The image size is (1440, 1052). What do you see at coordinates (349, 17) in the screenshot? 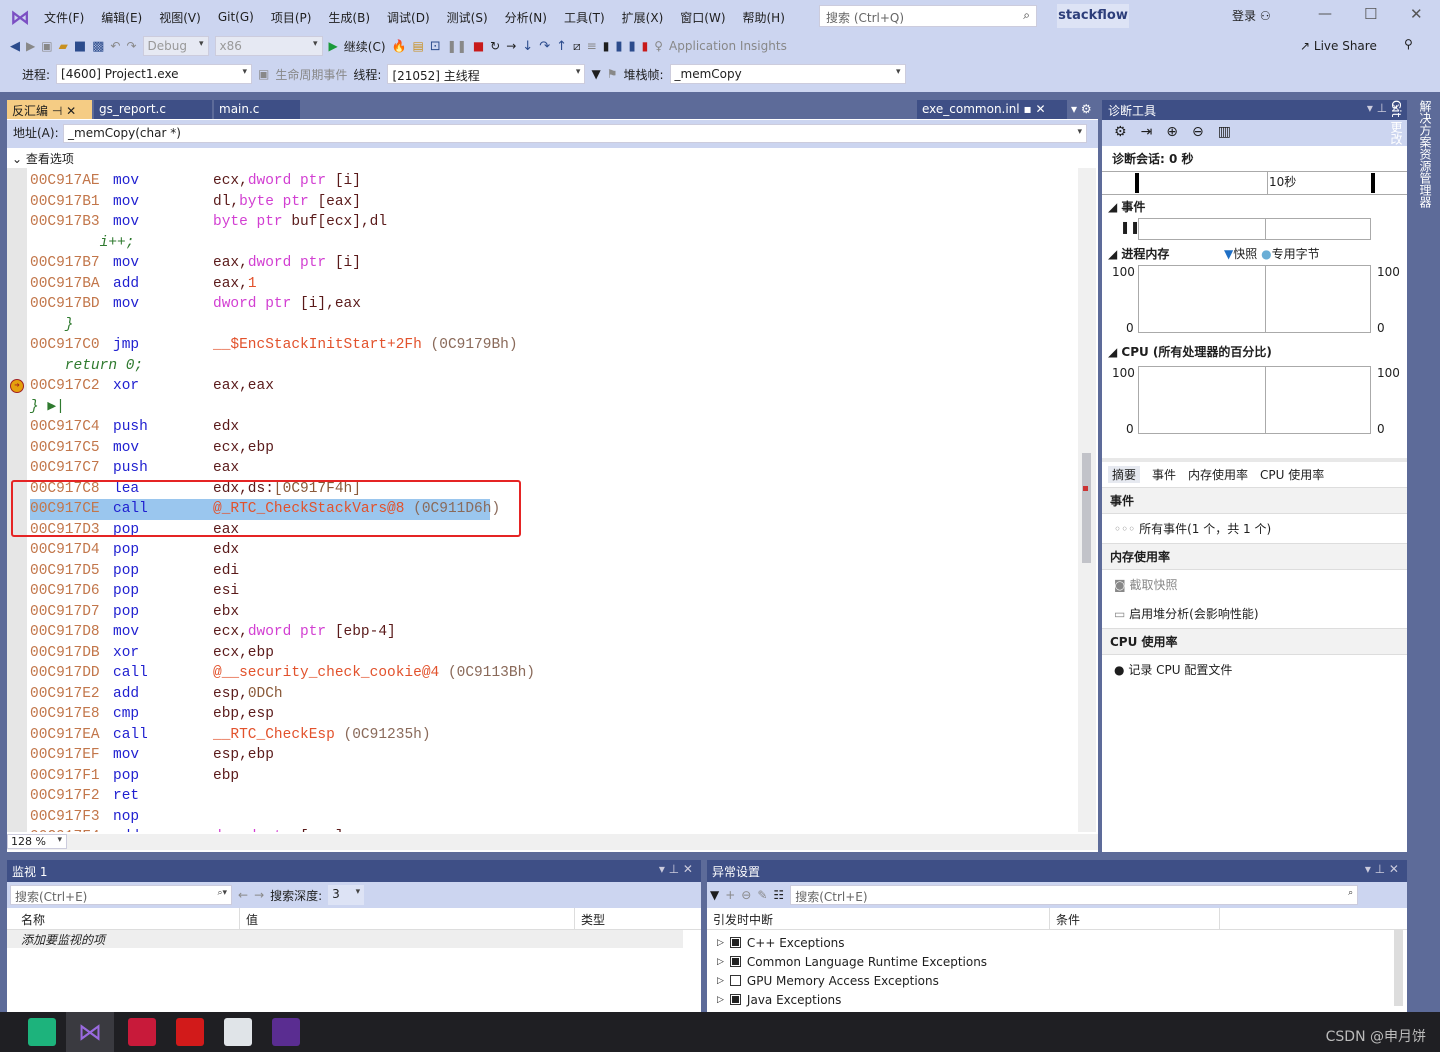
I see `menu-item: 生成(B)` at bounding box center [349, 17].